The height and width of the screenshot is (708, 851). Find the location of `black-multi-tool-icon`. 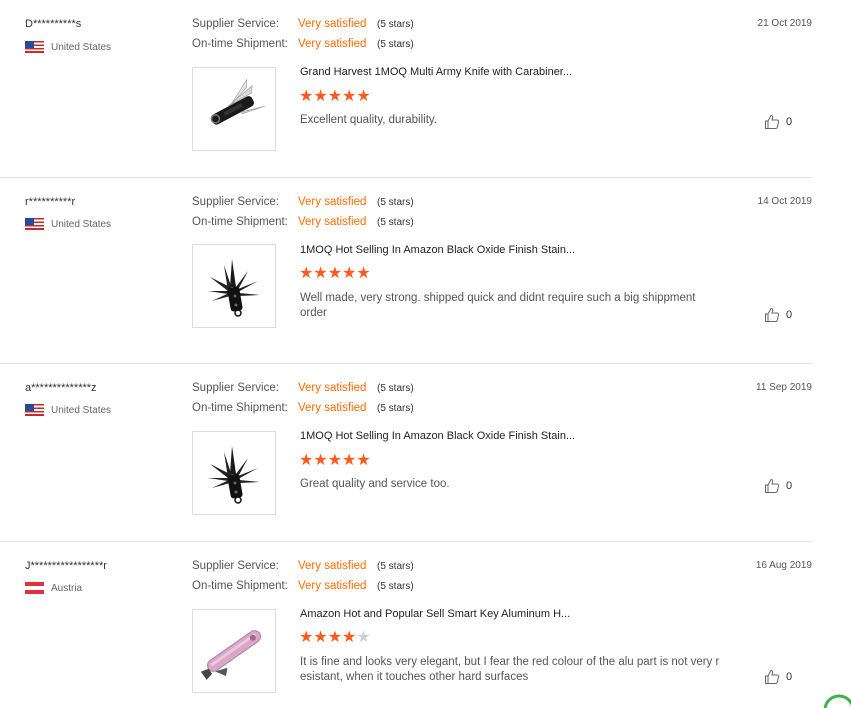

black-multi-tool-icon is located at coordinates (234, 288).